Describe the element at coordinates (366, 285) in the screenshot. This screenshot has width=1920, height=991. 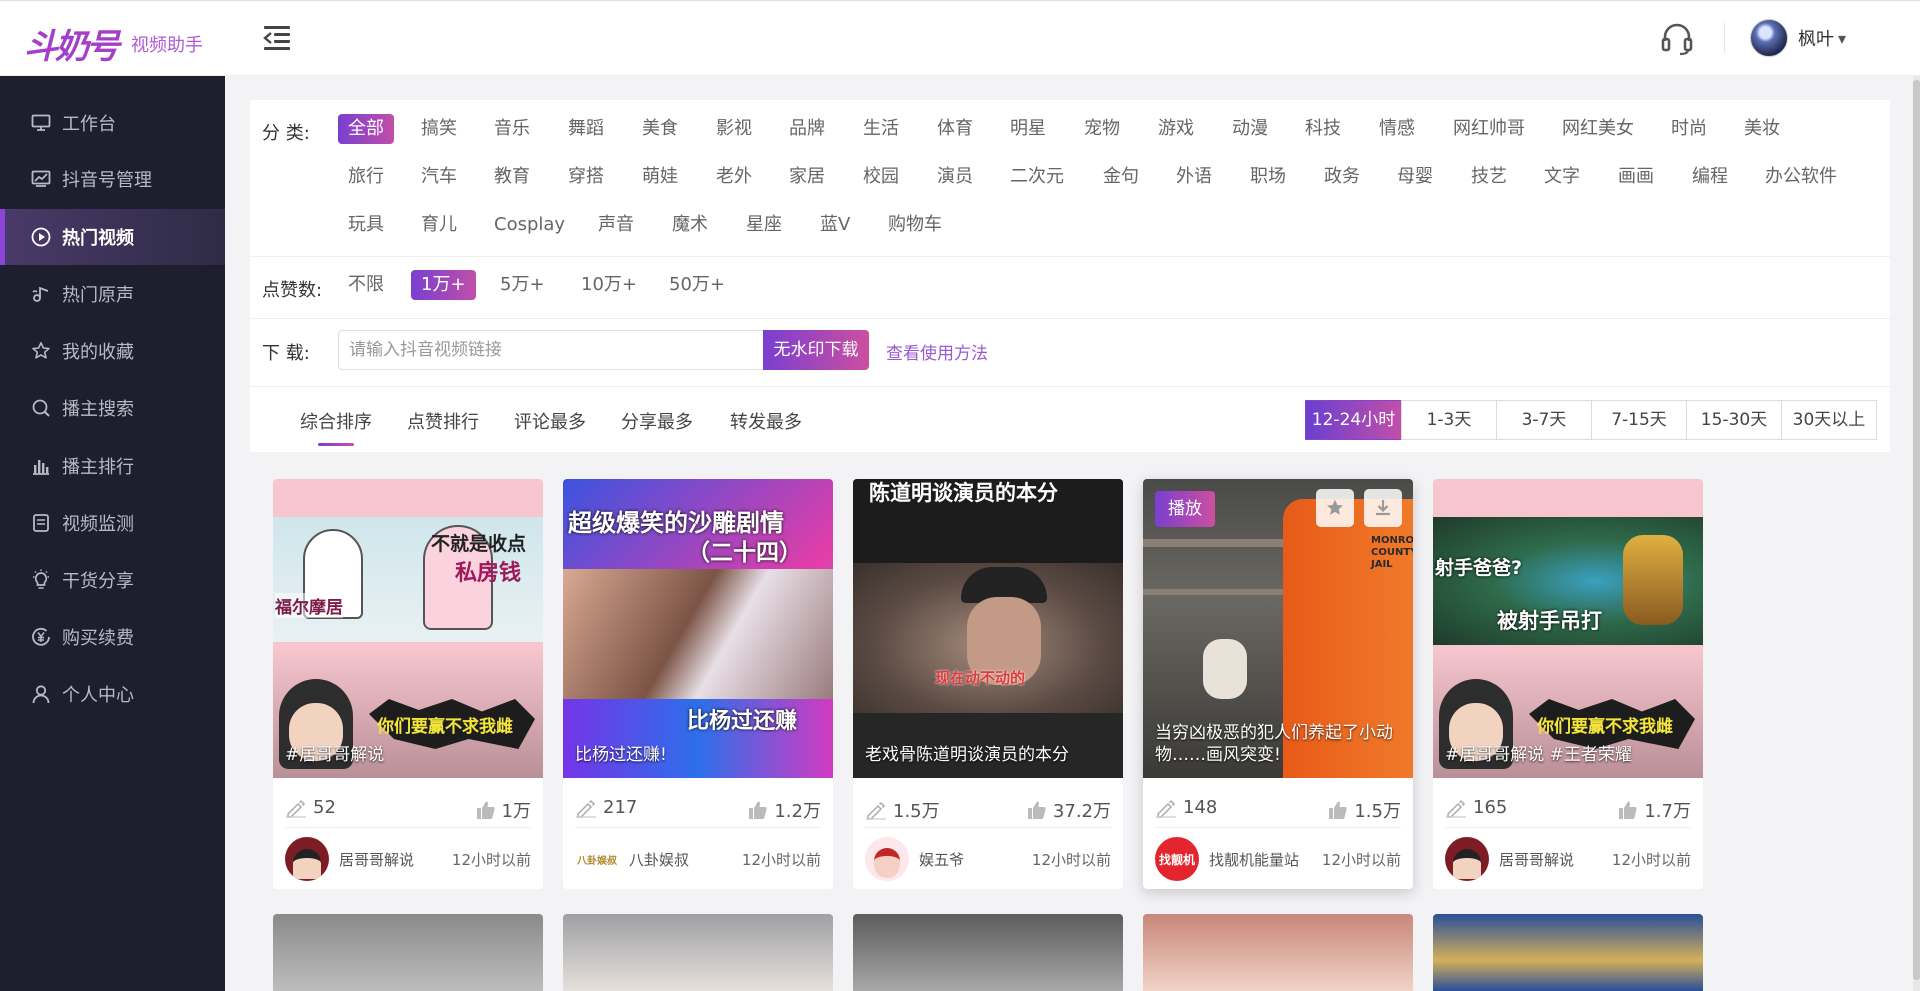
I see `likes-chip: 不限` at that location.